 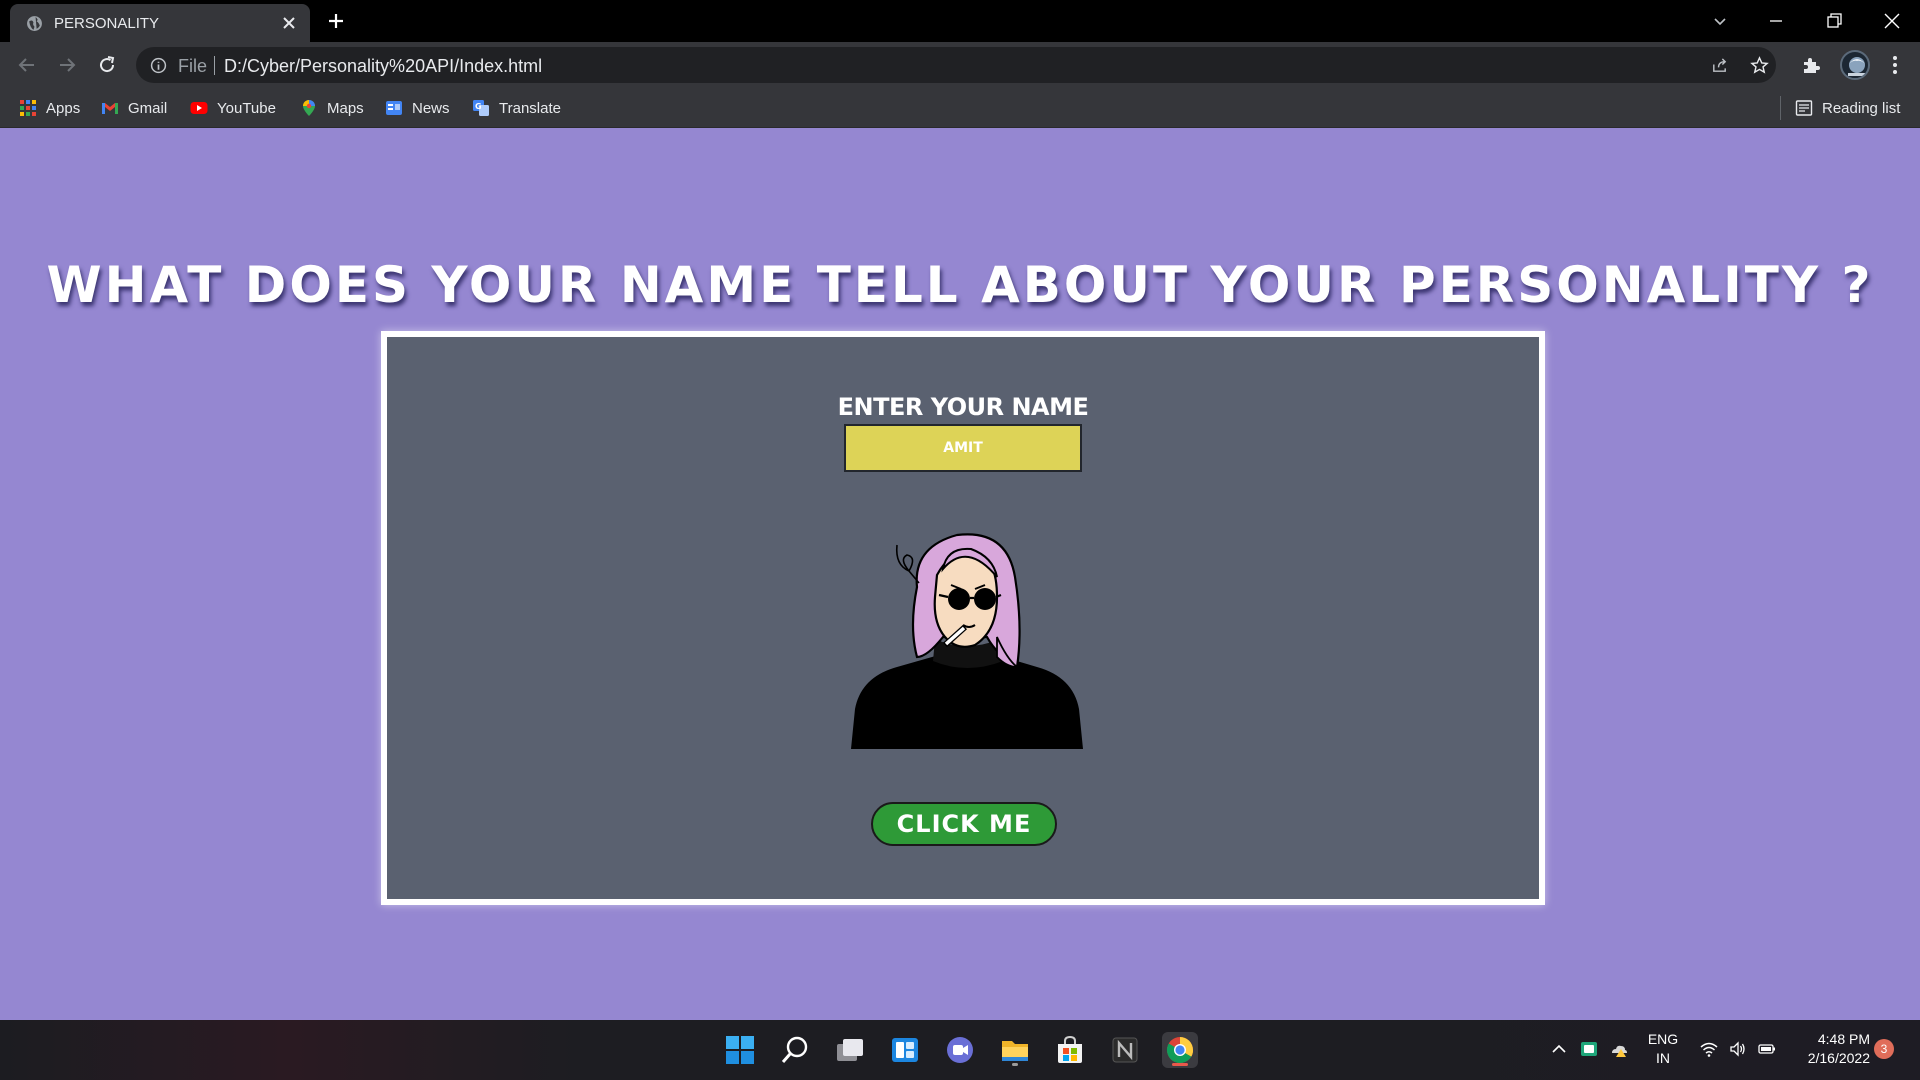 What do you see at coordinates (960, 21) in the screenshot?
I see `browser-tab-strip: PERSONALITY` at bounding box center [960, 21].